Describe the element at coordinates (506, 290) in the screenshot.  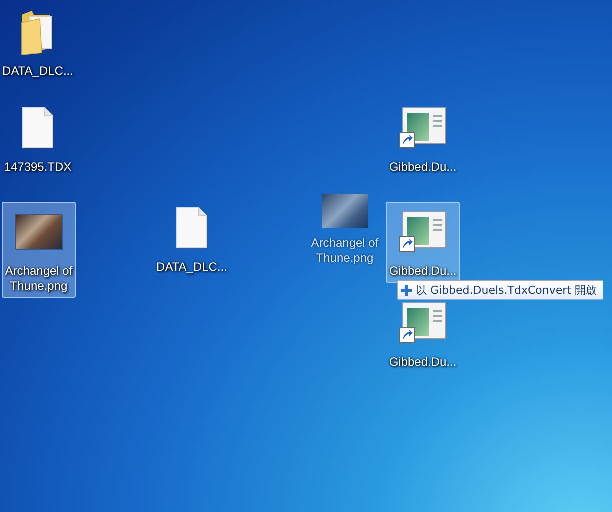
I see `tooltip-text: 以 Gibbed.Duels.TdxConvert 開啟` at that location.